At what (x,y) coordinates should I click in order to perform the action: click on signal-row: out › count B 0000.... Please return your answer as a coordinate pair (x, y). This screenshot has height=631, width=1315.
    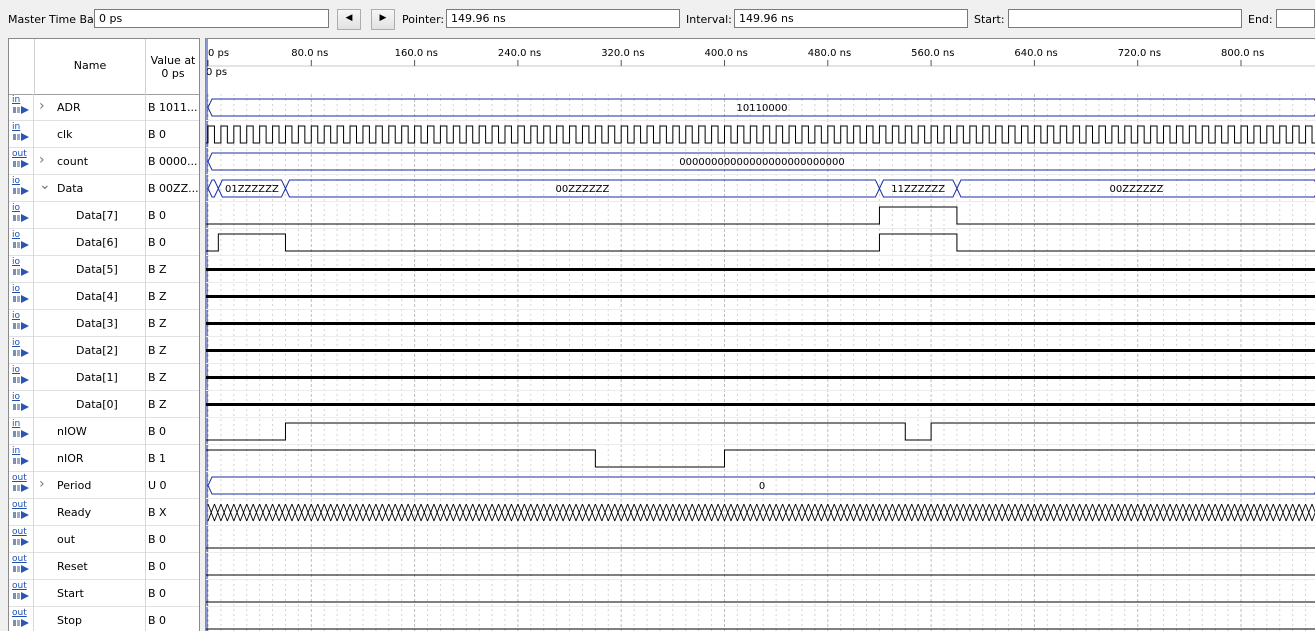
    Looking at the image, I should click on (104, 161).